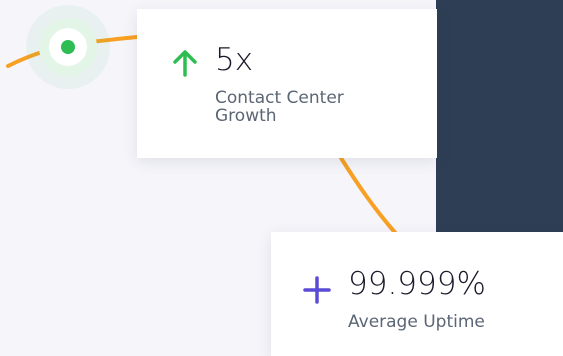 The height and width of the screenshot is (356, 563). What do you see at coordinates (416, 322) in the screenshot?
I see `uptime-label: Average Uptime` at bounding box center [416, 322].